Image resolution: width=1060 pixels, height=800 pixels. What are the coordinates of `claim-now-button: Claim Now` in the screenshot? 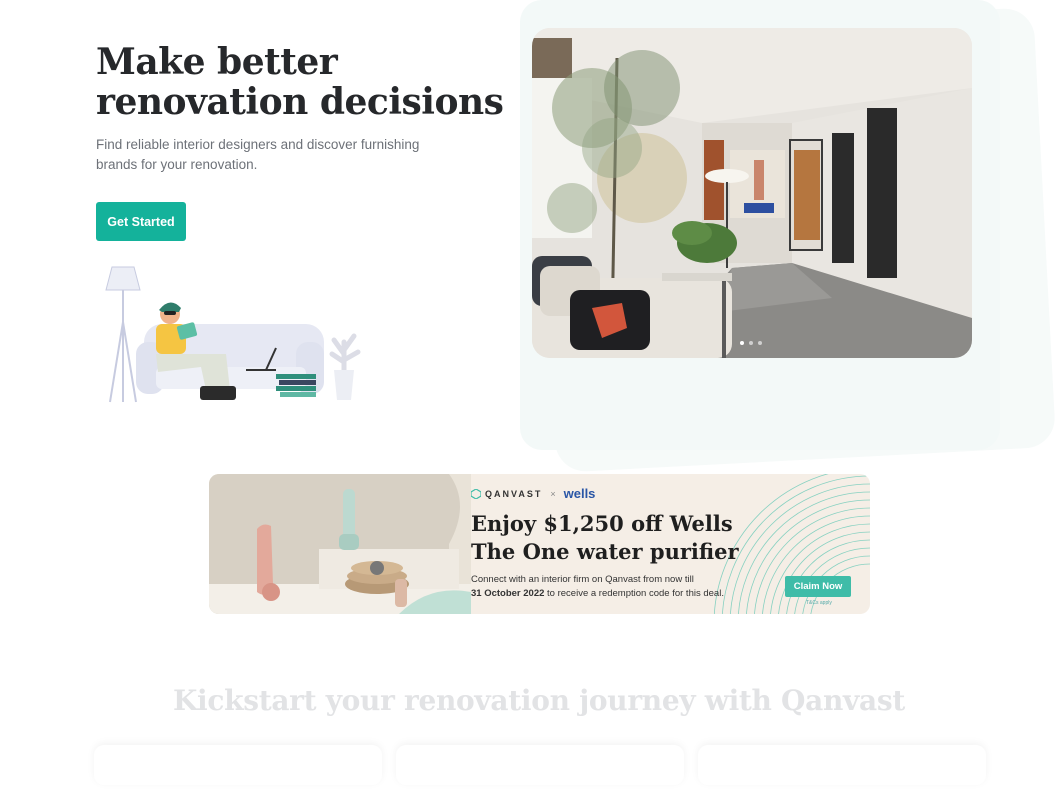 It's located at (818, 586).